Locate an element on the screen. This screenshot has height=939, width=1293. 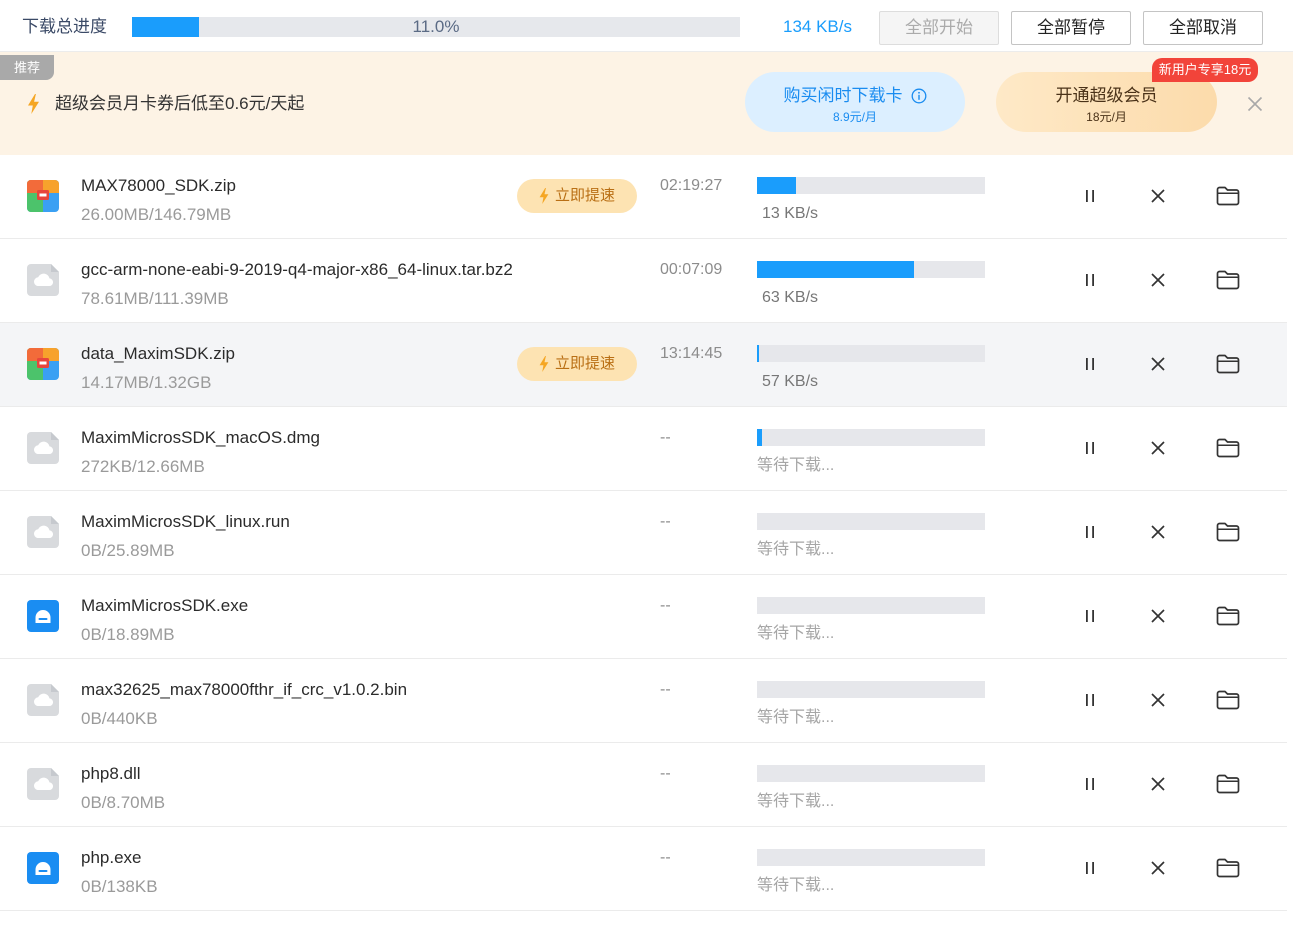
file-name: MaximMicrosSDK_linux.run is located at coordinates (185, 521).